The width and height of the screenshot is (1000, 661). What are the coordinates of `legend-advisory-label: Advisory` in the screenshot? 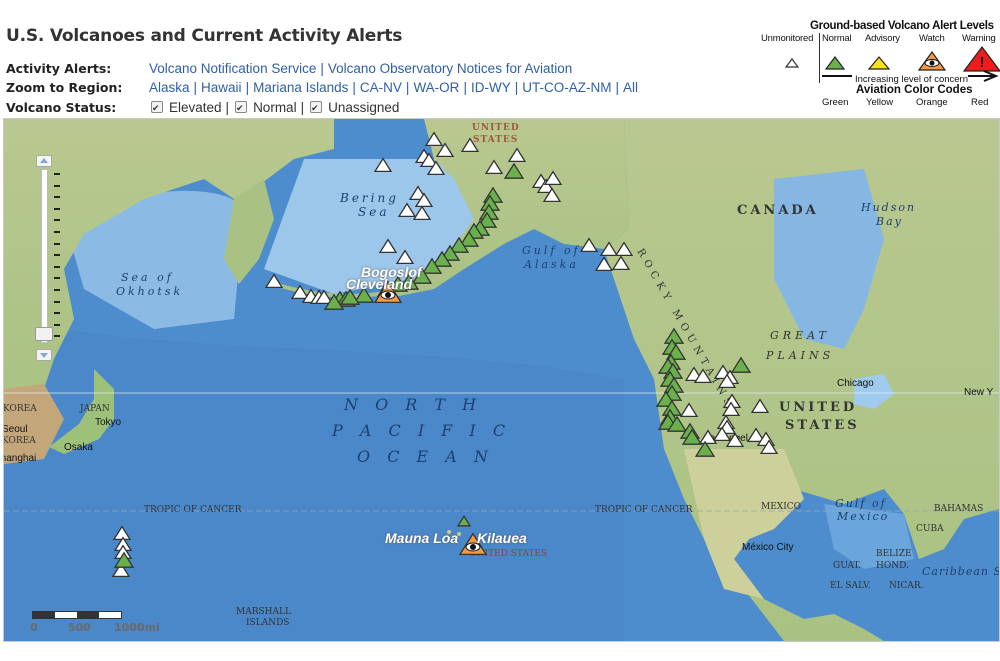 It's located at (882, 38).